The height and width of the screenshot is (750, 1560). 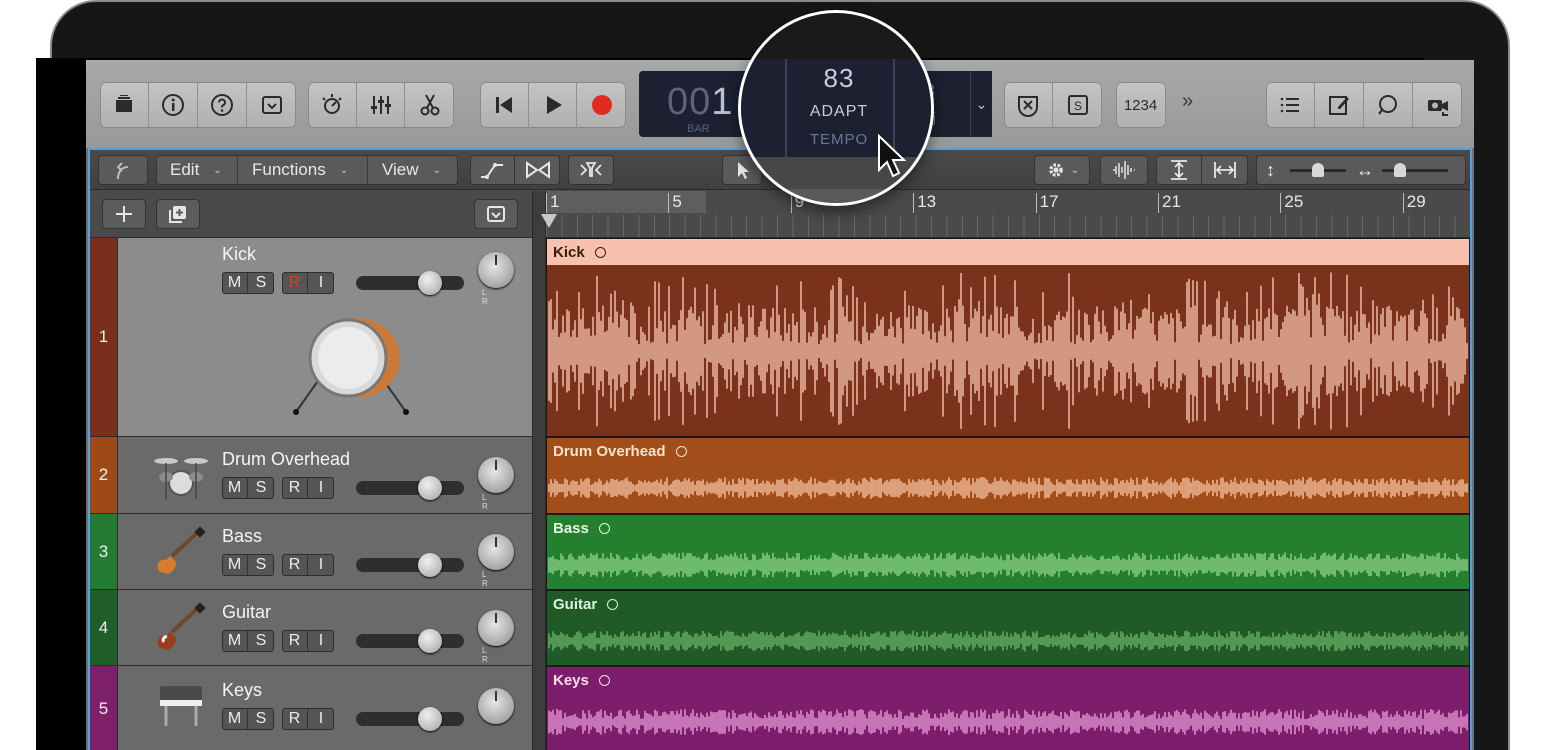 I want to click on vertical-zoom-thumb, so click(x=1318, y=170).